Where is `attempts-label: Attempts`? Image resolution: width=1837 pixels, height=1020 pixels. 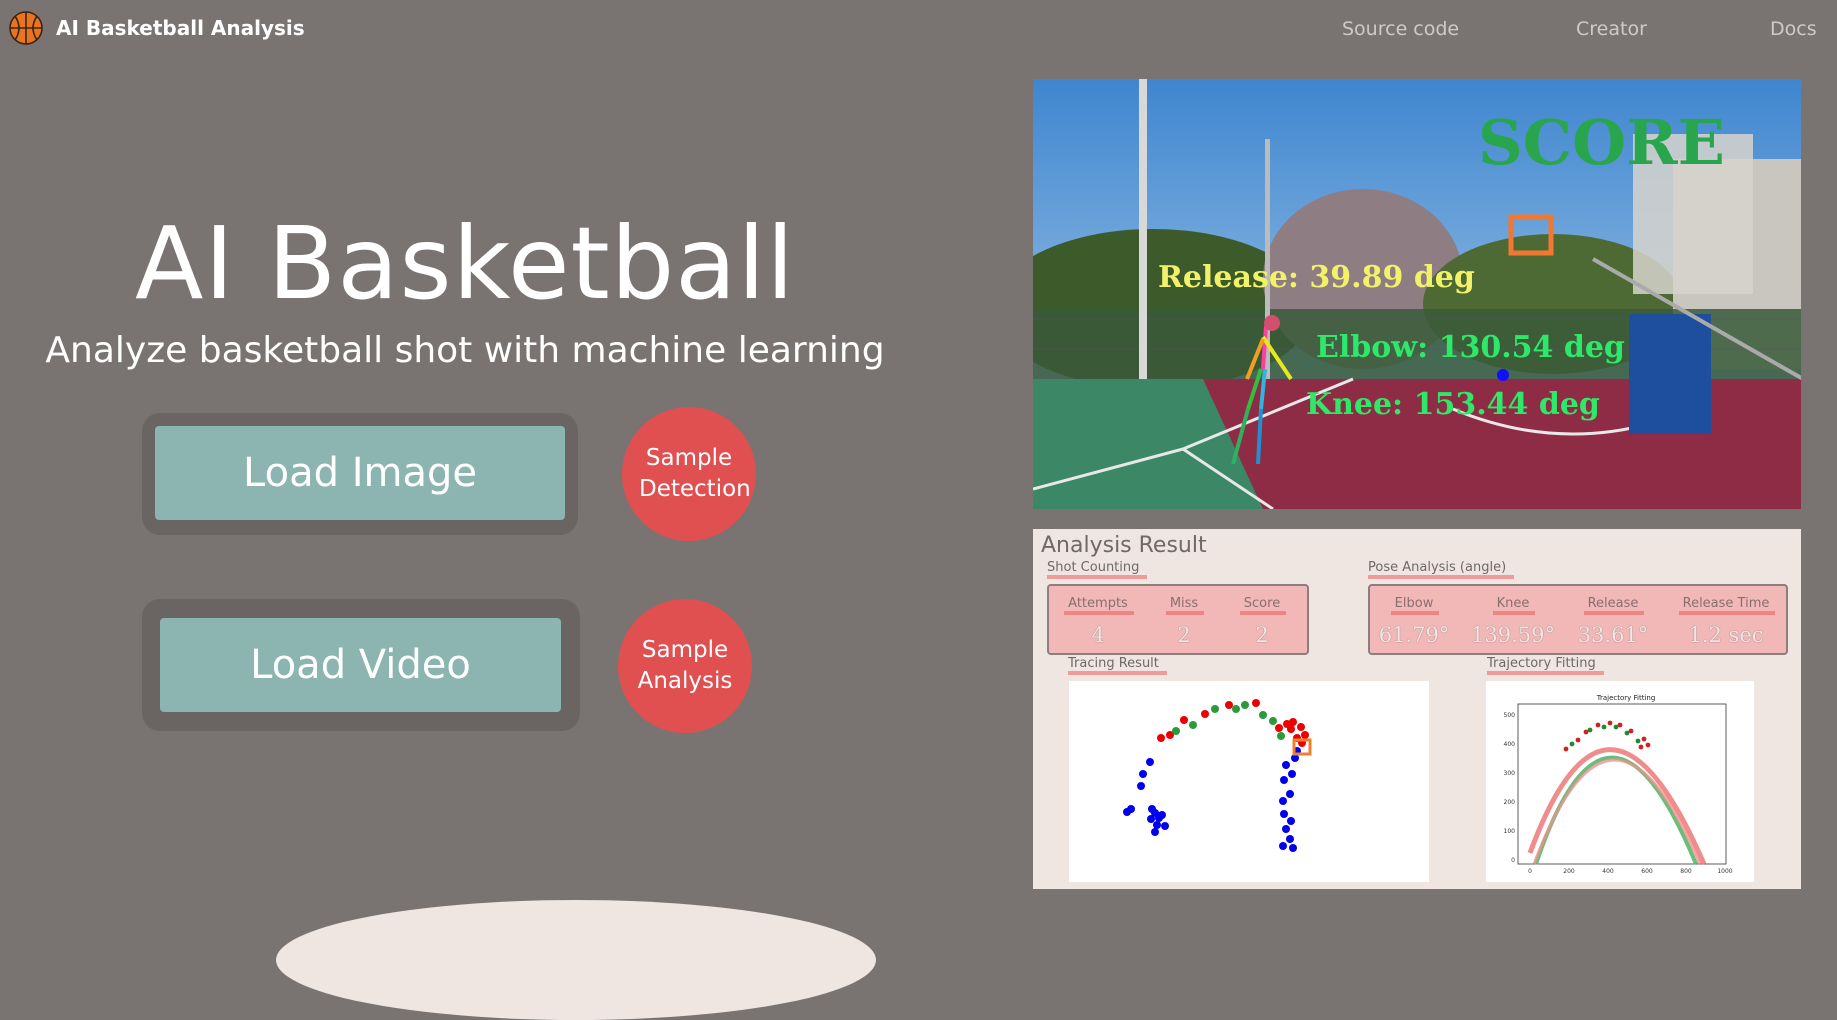
attempts-label: Attempts is located at coordinates (1099, 605).